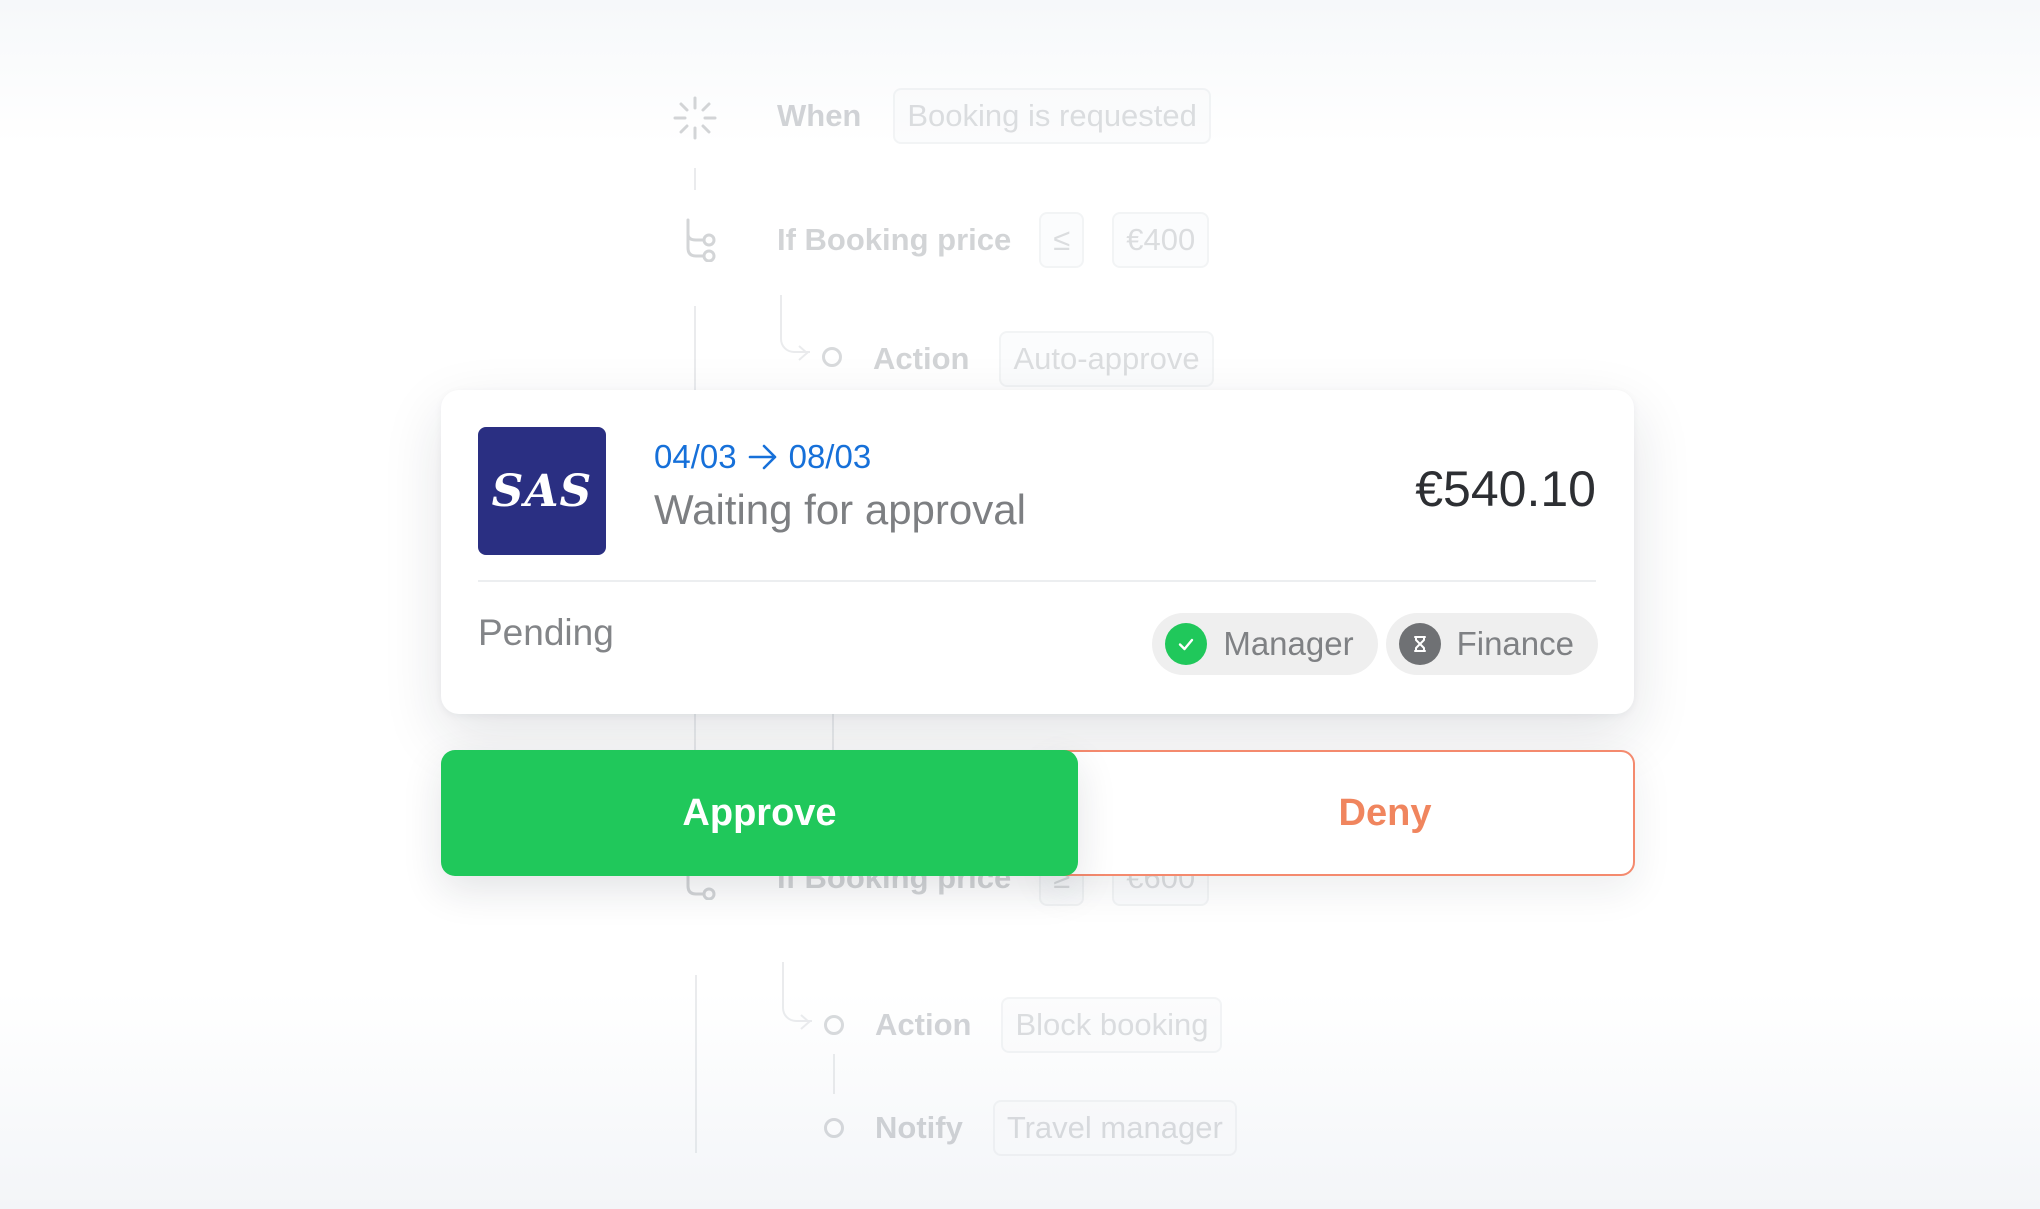  What do you see at coordinates (701, 240) in the screenshot?
I see `branch-icon` at bounding box center [701, 240].